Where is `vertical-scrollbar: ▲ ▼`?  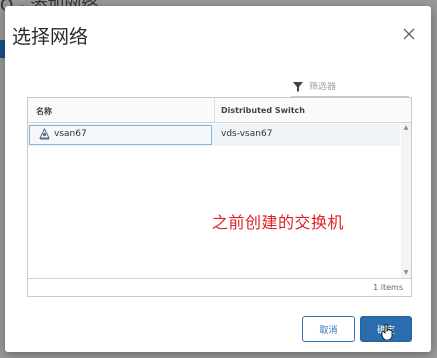 vertical-scrollbar: ▲ ▼ is located at coordinates (406, 200).